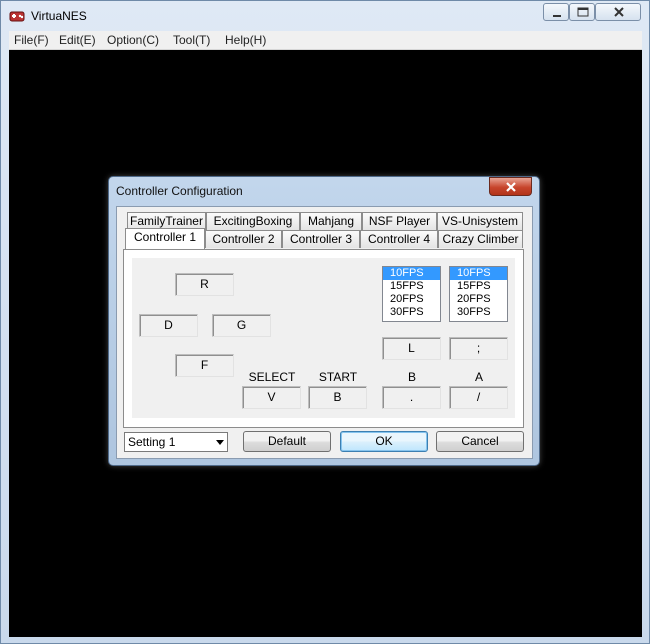  I want to click on turbo-b-rate-list: 10FPS 15FPS 20FPS 30FPS, so click(411, 294).